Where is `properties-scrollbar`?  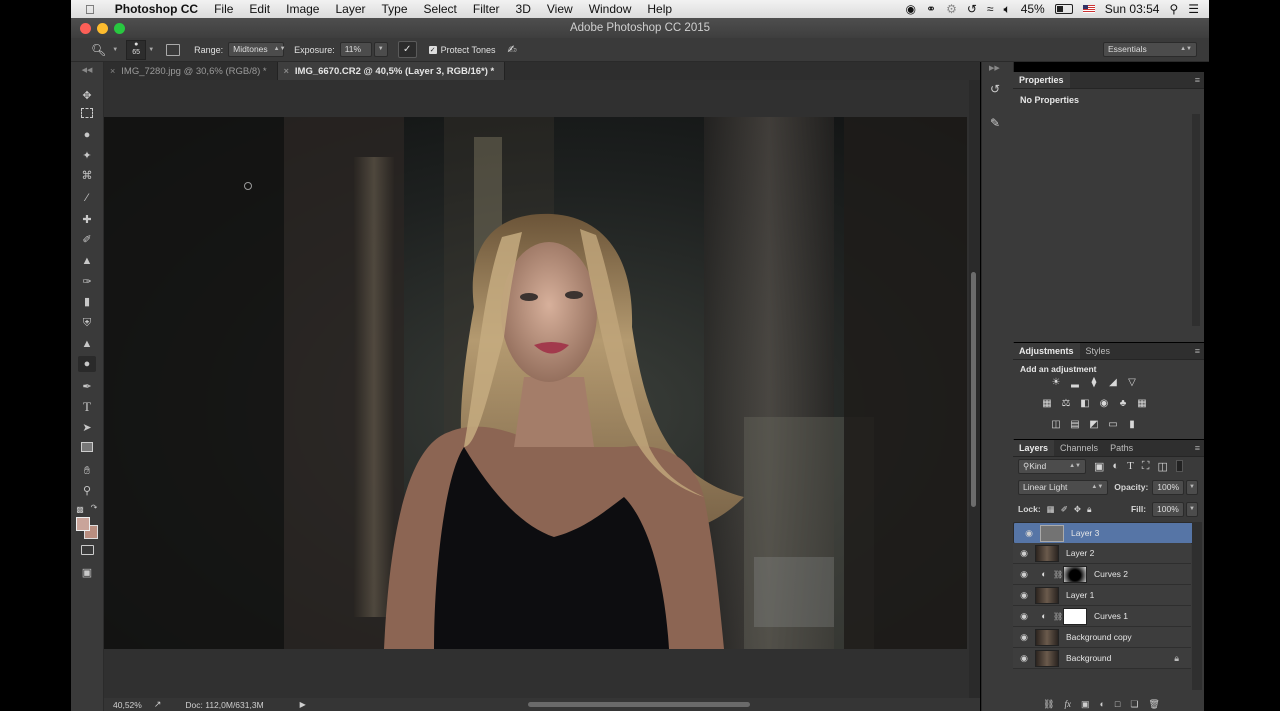
properties-scrollbar is located at coordinates (1196, 220).